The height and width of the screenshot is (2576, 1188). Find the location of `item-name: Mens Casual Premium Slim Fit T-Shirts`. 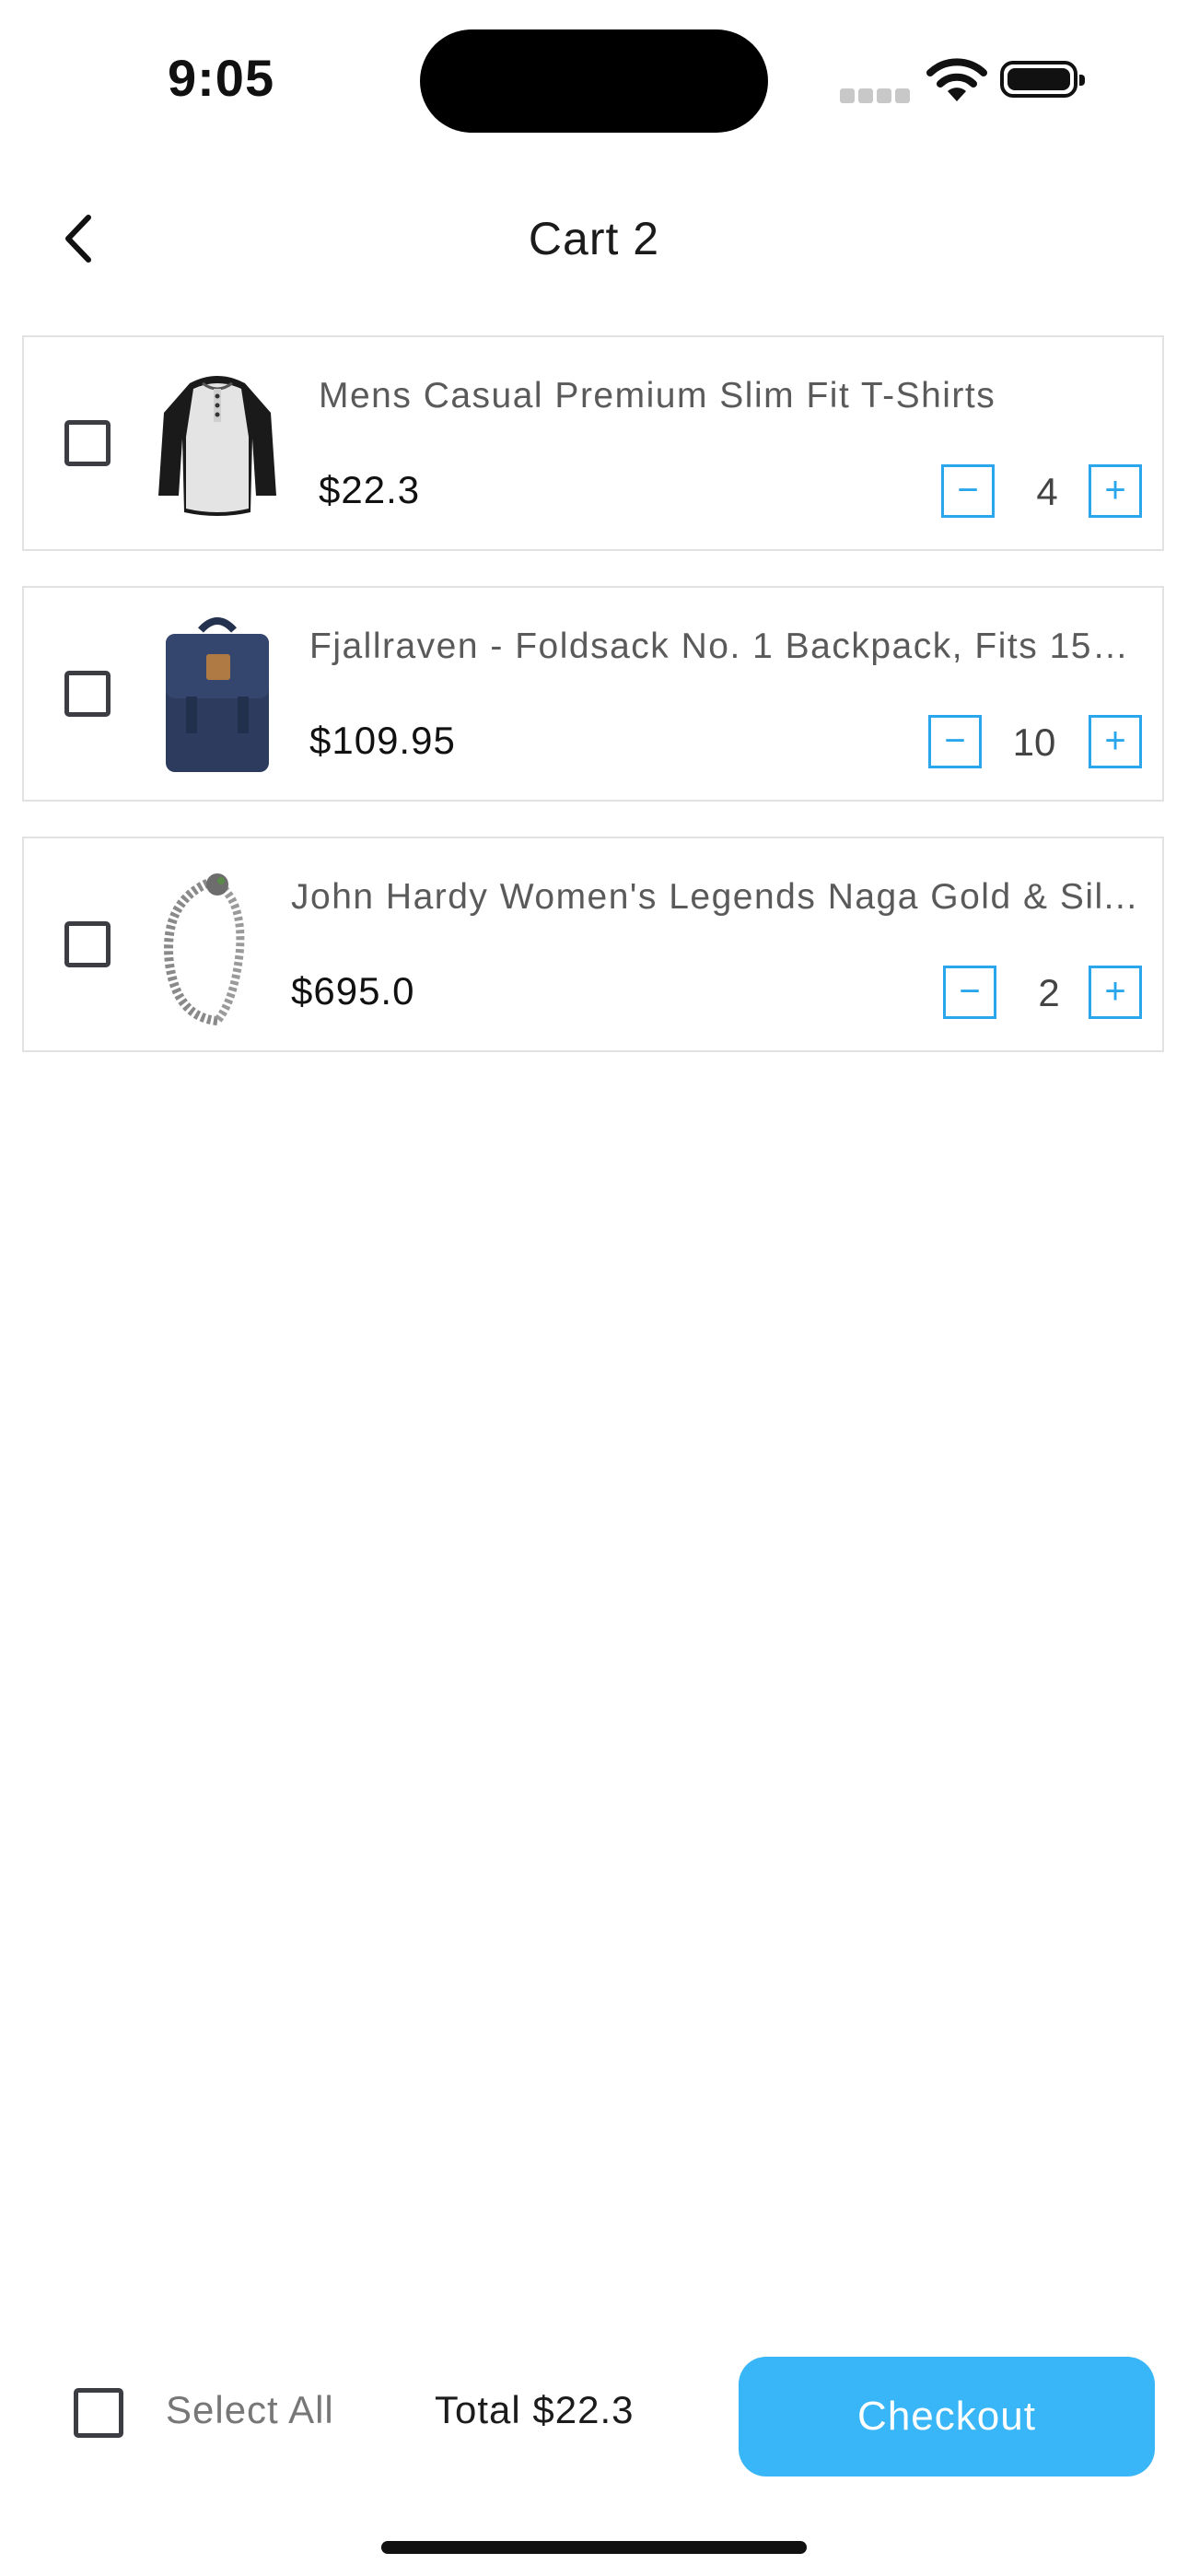

item-name: Mens Casual Premium Slim Fit T-Shirts is located at coordinates (657, 396).